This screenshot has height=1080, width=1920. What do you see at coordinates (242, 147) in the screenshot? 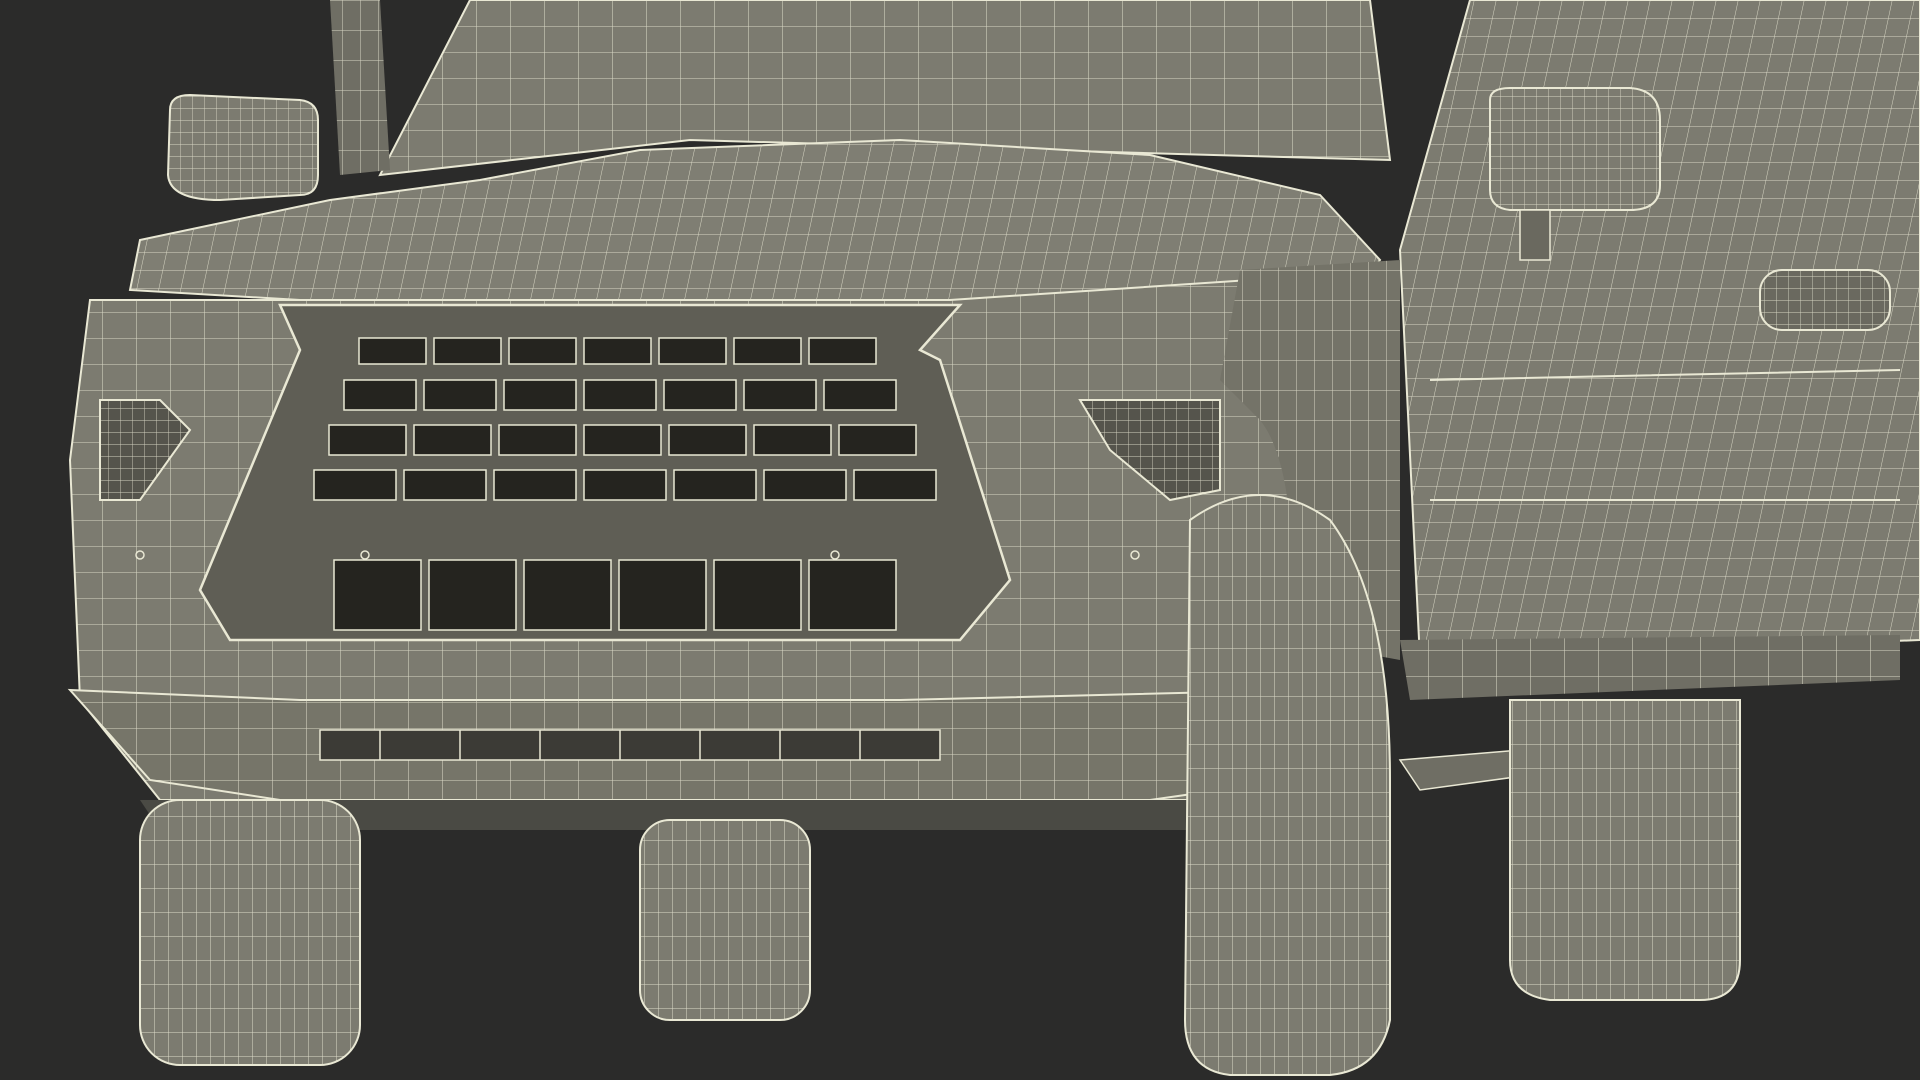
I see `side-mirror-left` at bounding box center [242, 147].